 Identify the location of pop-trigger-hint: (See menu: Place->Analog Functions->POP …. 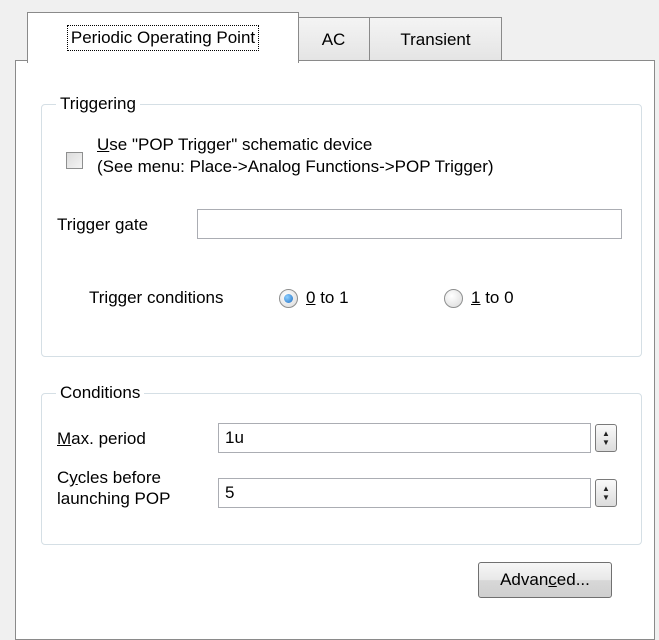
(295, 166).